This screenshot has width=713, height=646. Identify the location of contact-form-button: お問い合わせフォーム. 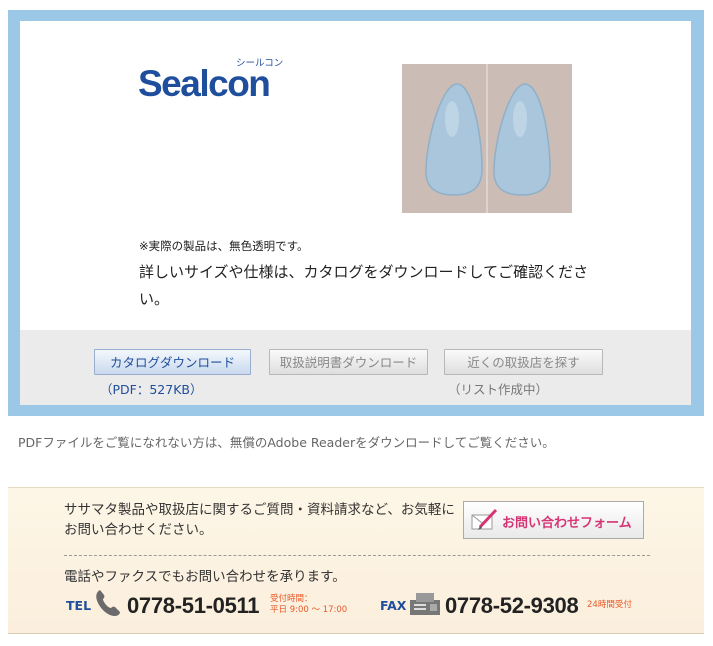
(553, 520).